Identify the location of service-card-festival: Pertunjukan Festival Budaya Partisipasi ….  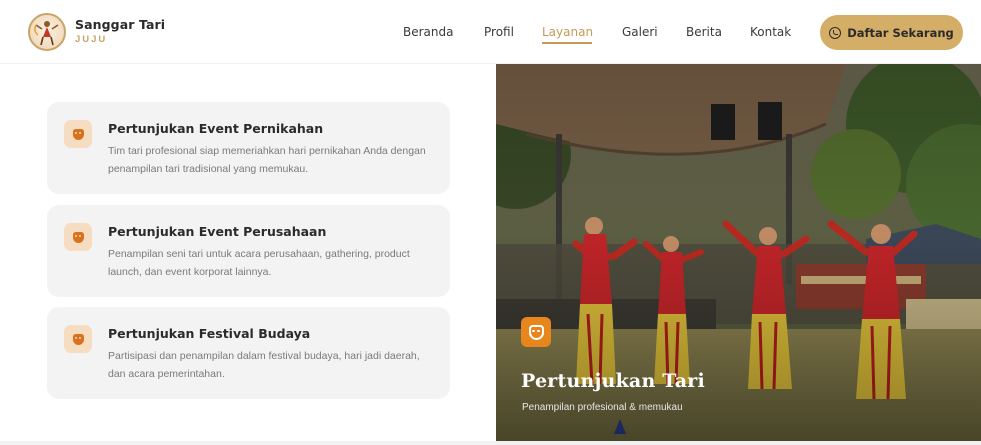
(248, 353).